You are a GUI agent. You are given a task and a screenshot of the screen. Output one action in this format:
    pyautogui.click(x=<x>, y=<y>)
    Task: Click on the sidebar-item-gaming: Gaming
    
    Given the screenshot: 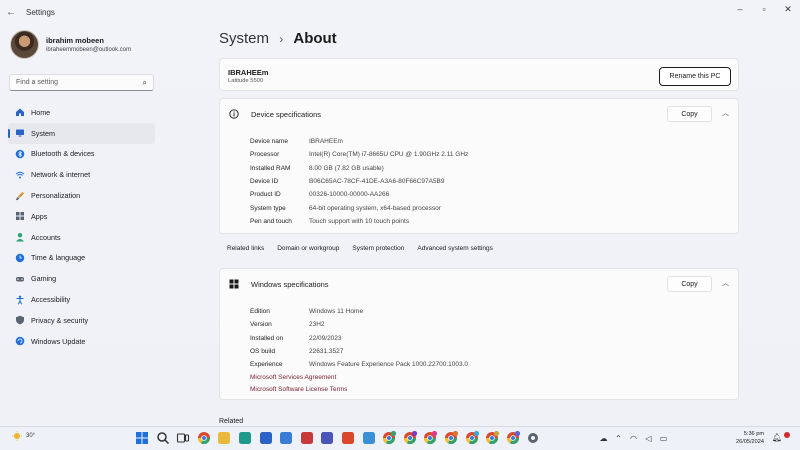 What is the action you would take?
    pyautogui.click(x=81, y=278)
    